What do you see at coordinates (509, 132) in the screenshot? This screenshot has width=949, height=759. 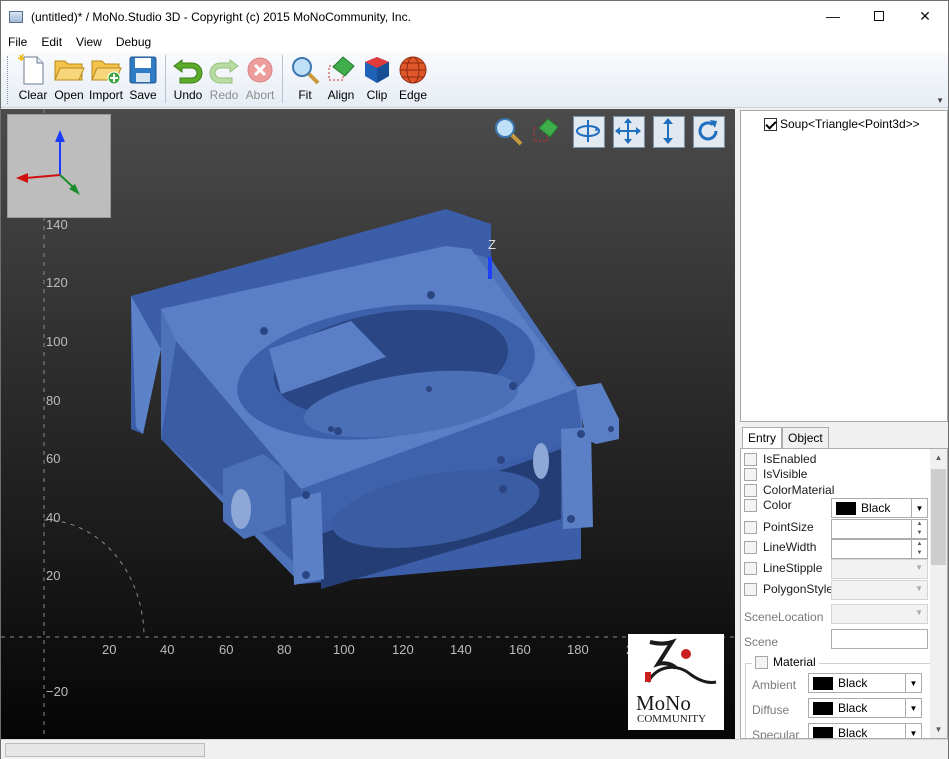 I see `view-zoom-icon` at bounding box center [509, 132].